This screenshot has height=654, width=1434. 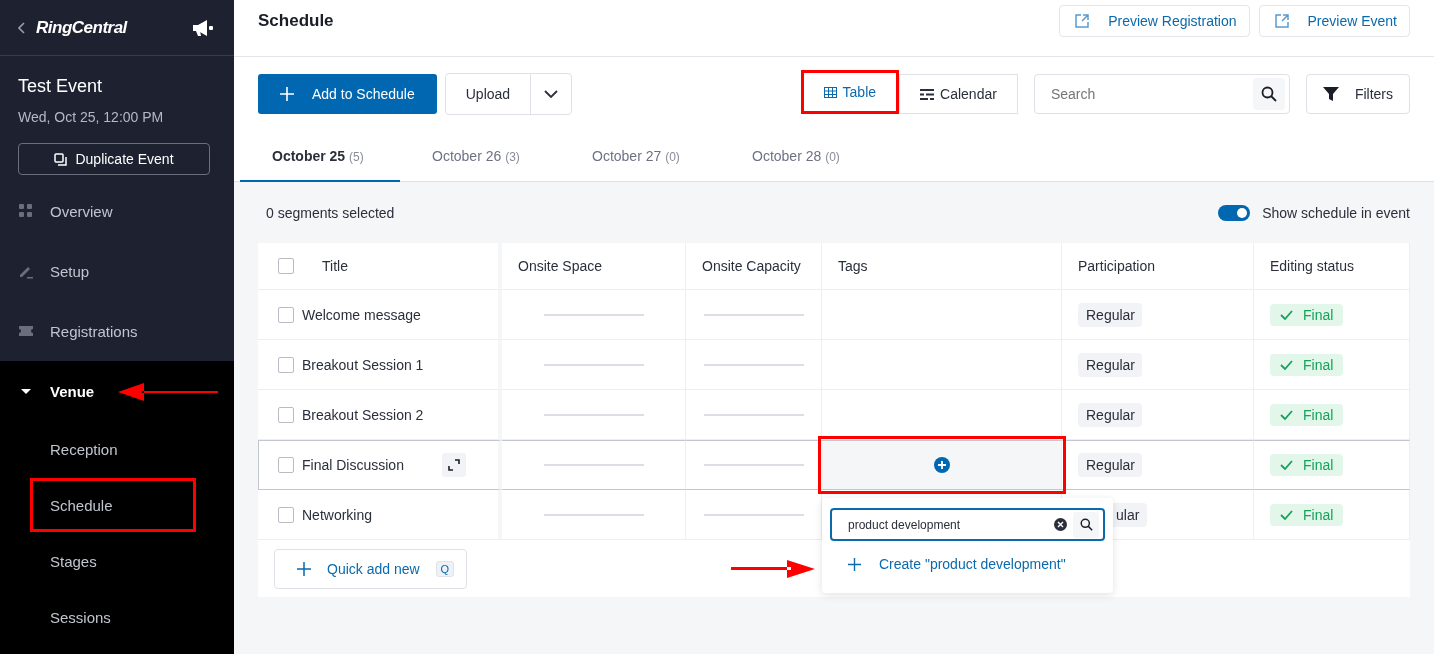 I want to click on tag-search-field: product development, so click(x=967, y=524).